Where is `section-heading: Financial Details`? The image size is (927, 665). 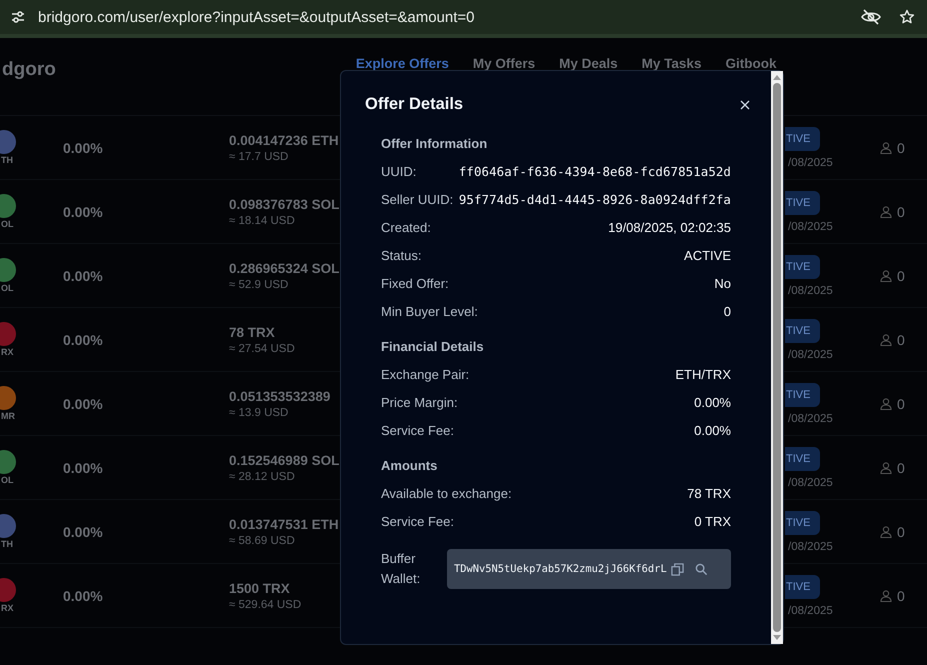 section-heading: Financial Details is located at coordinates (433, 346).